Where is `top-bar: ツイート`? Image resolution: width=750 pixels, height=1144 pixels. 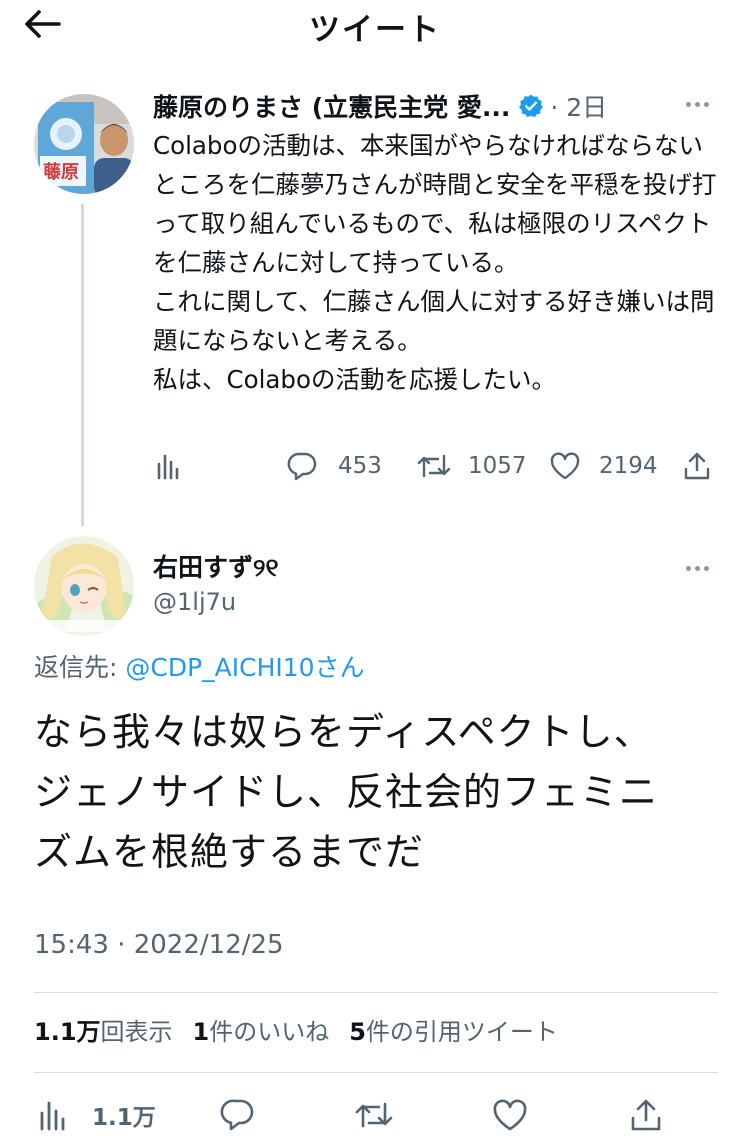
top-bar: ツイート is located at coordinates (375, 25).